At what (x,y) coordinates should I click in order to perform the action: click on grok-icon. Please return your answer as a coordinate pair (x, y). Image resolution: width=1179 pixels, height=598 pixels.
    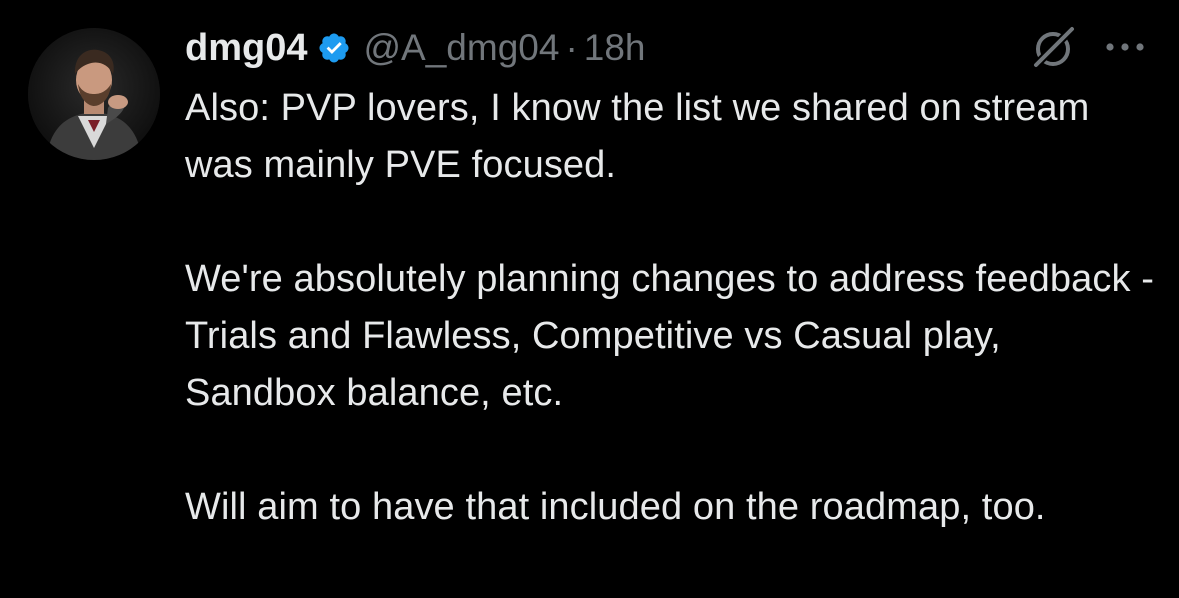
    Looking at the image, I should click on (1053, 48).